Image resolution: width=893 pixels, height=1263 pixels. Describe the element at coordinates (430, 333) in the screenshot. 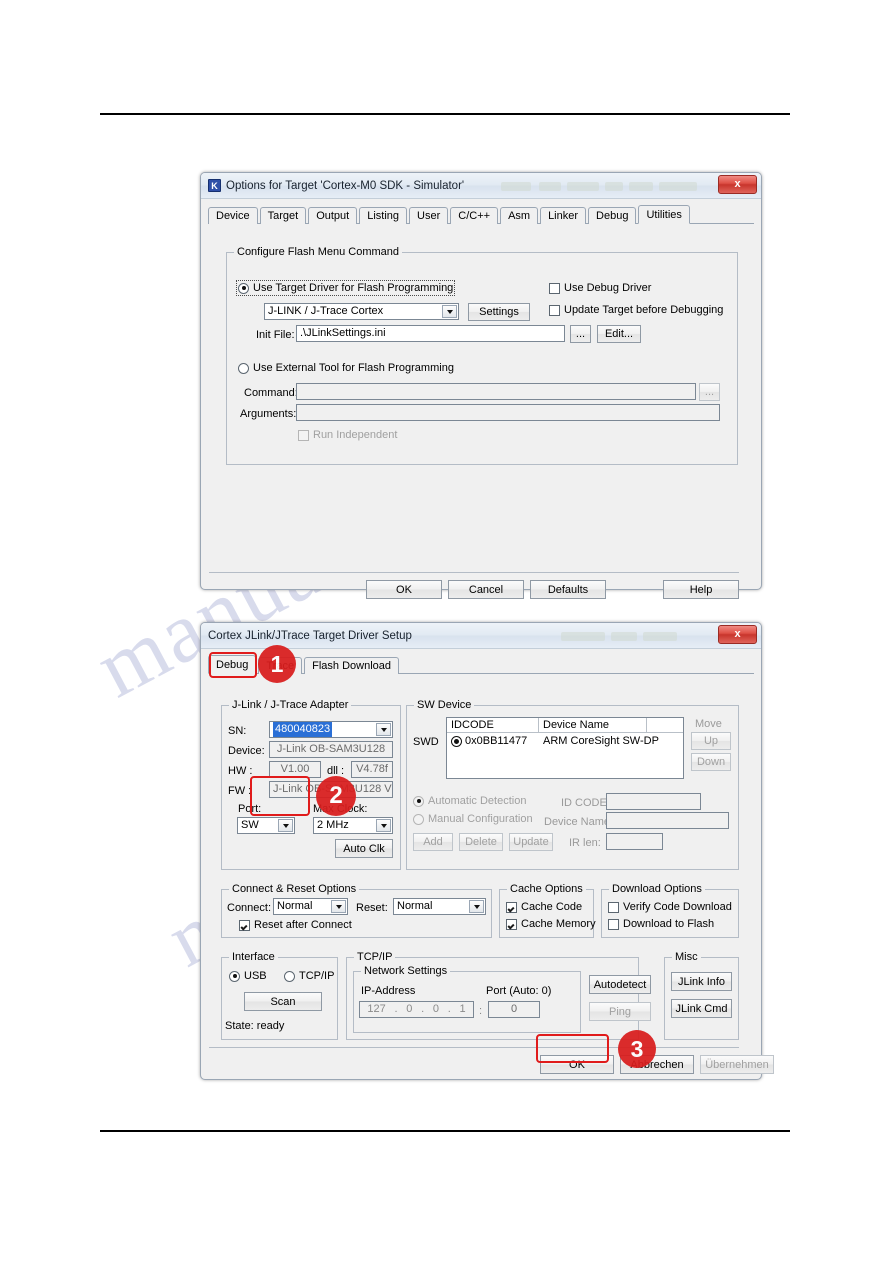

I see `init-file-input: .\JLinkSettings.ini` at that location.